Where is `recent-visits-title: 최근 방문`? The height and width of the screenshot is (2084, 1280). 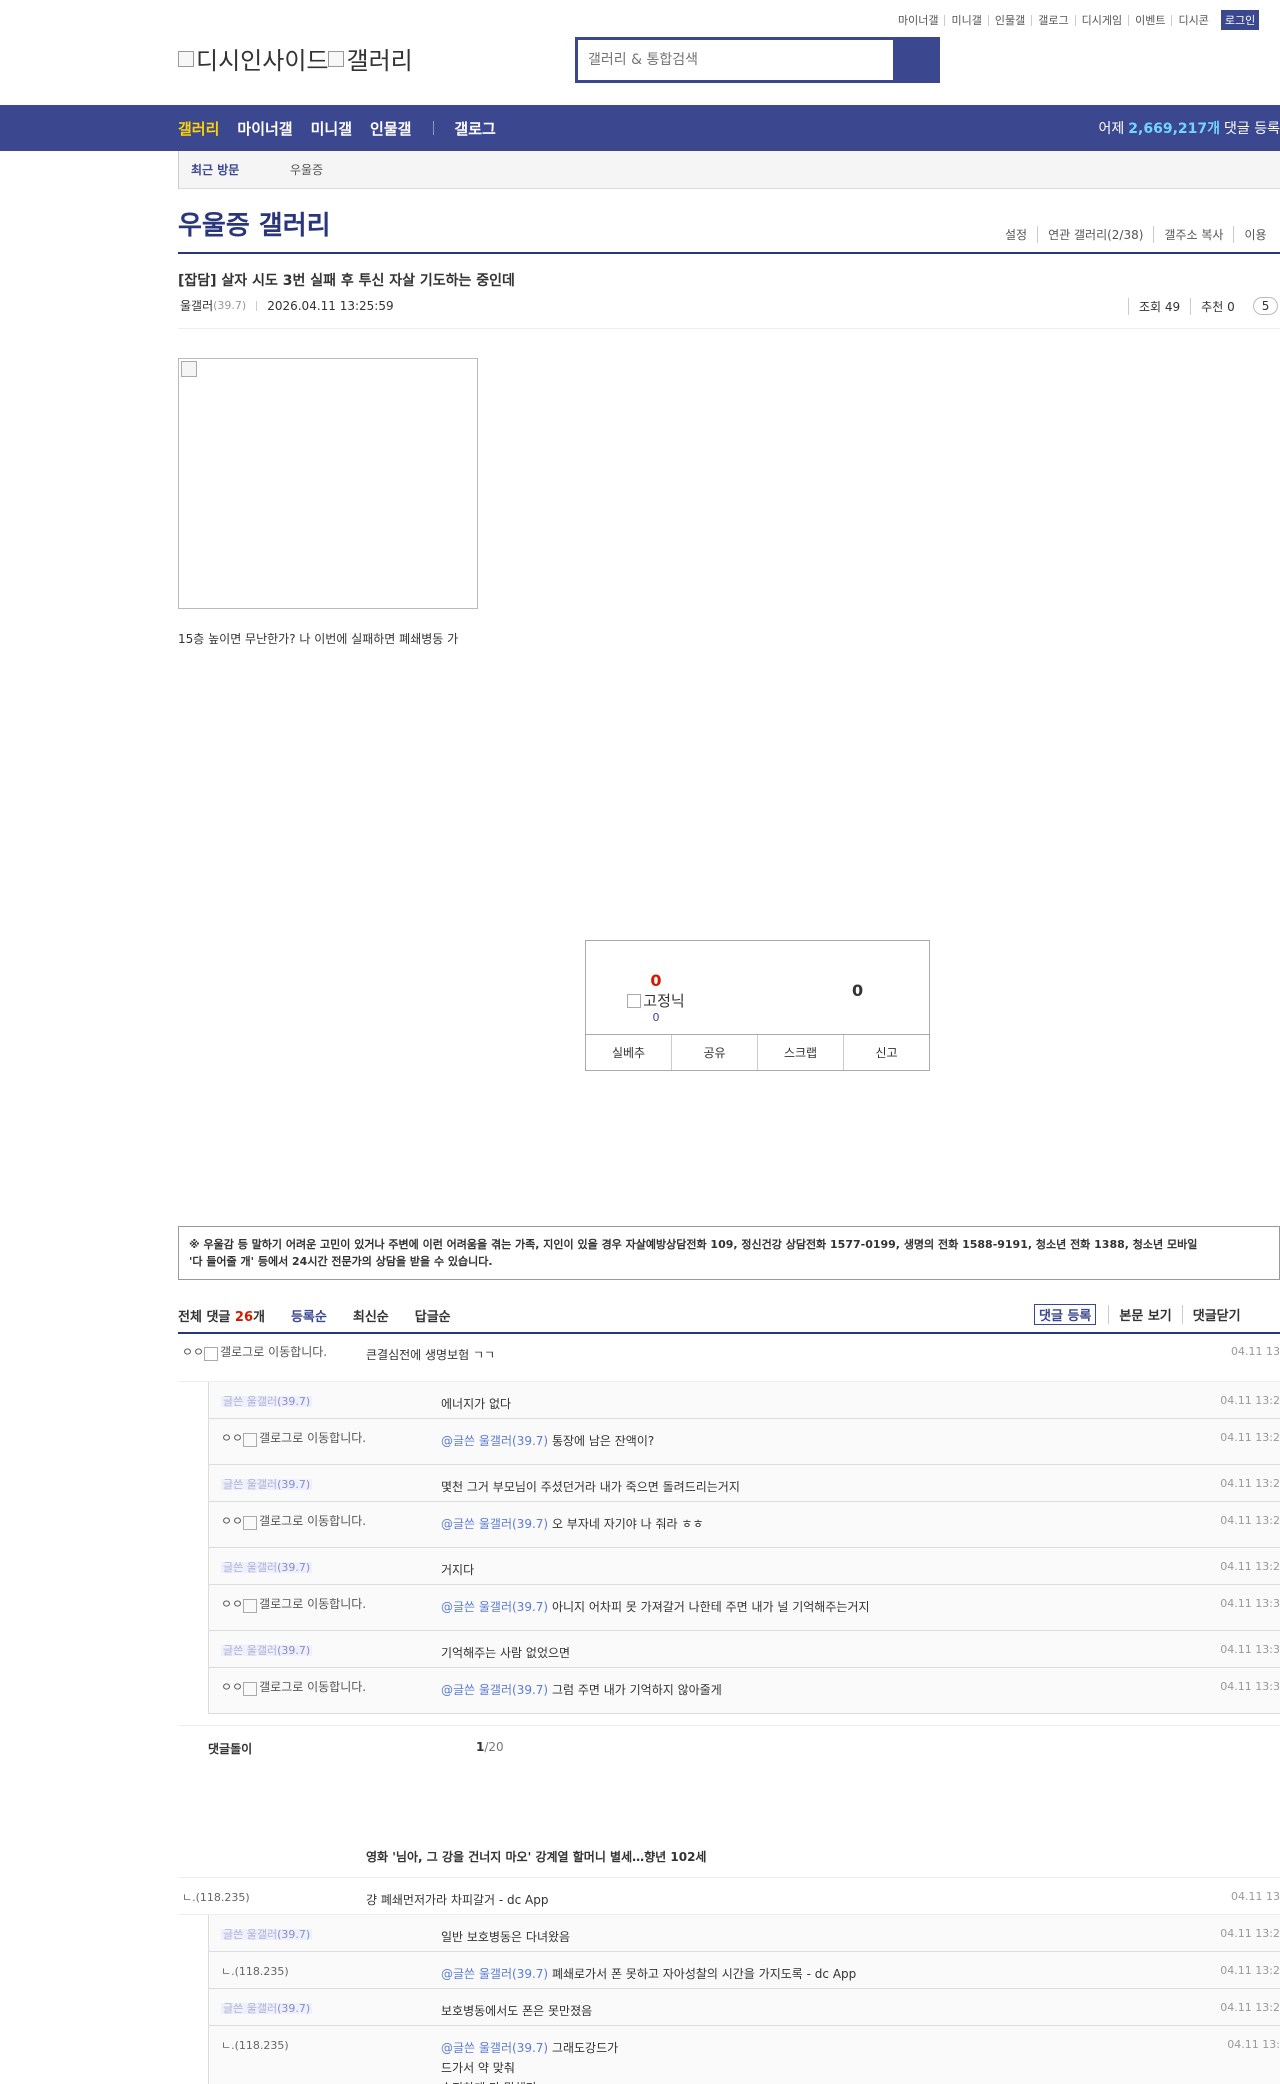 recent-visits-title: 최근 방문 is located at coordinates (234, 169).